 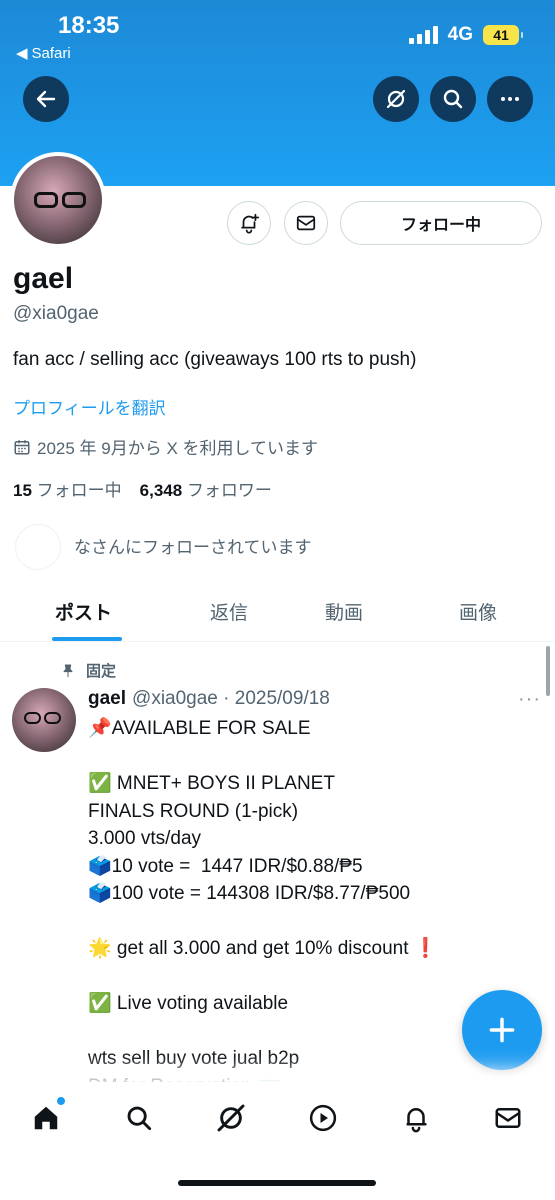 What do you see at coordinates (229, 490) in the screenshot?
I see `followers-label: フォロワー` at bounding box center [229, 490].